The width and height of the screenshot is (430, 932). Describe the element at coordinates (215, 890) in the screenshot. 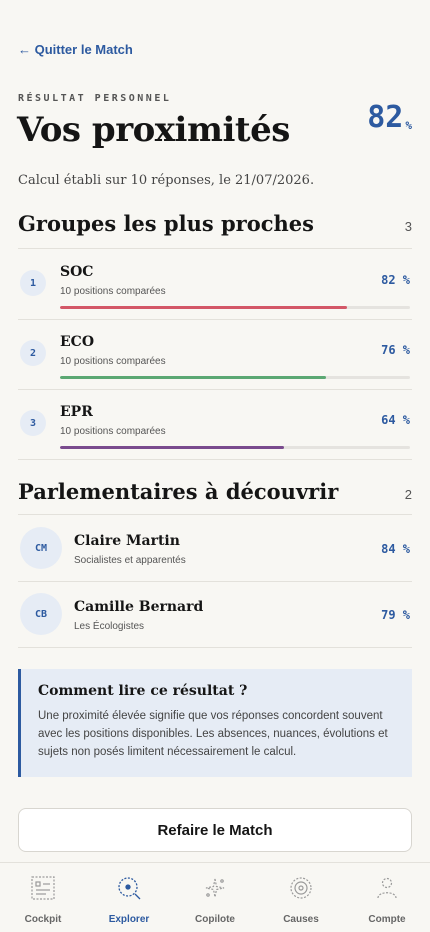

I see `copilote-icon` at that location.